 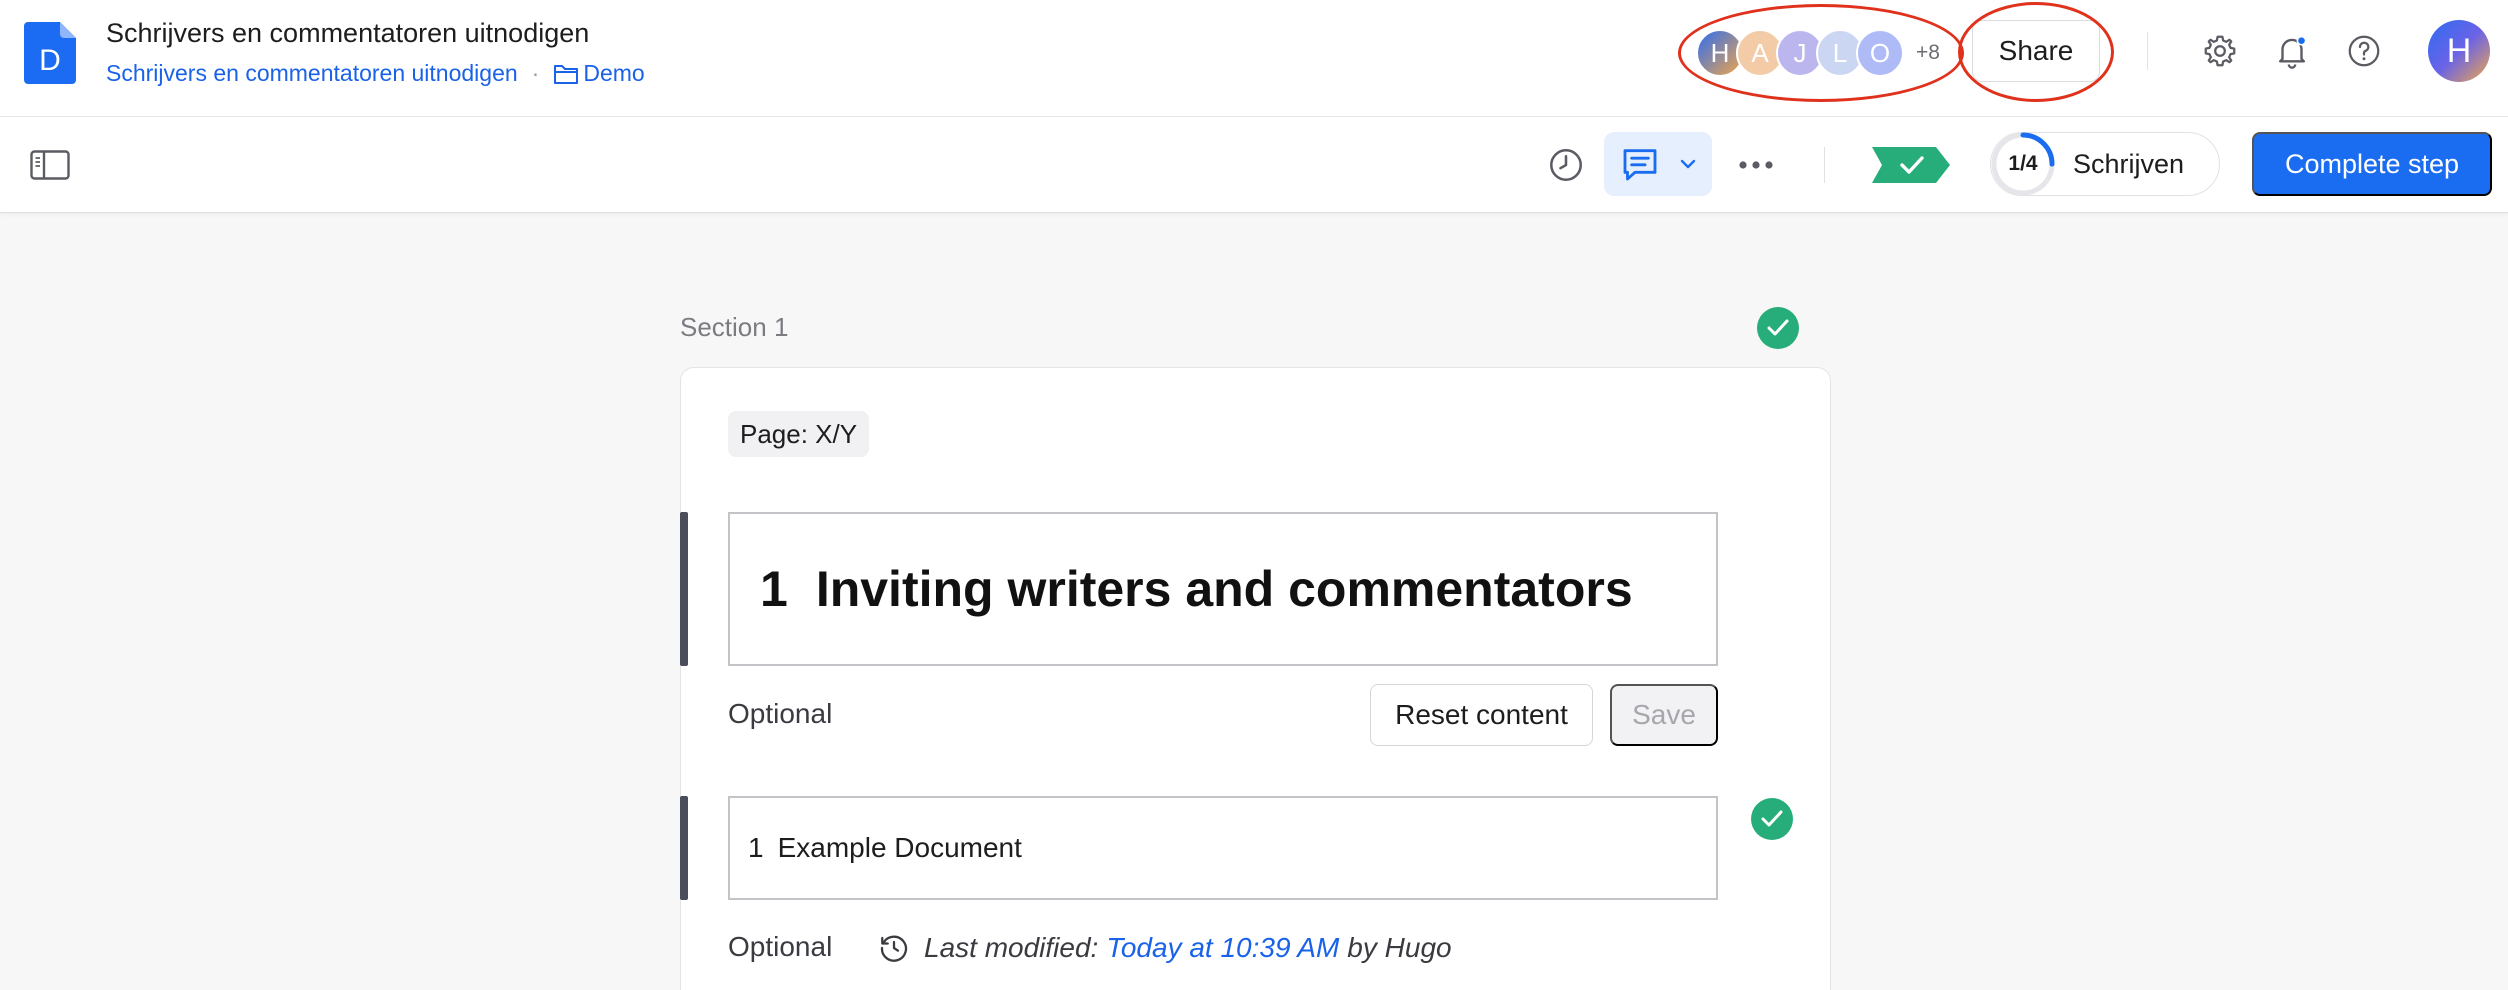 I want to click on header-divider, so click(x=2147, y=51).